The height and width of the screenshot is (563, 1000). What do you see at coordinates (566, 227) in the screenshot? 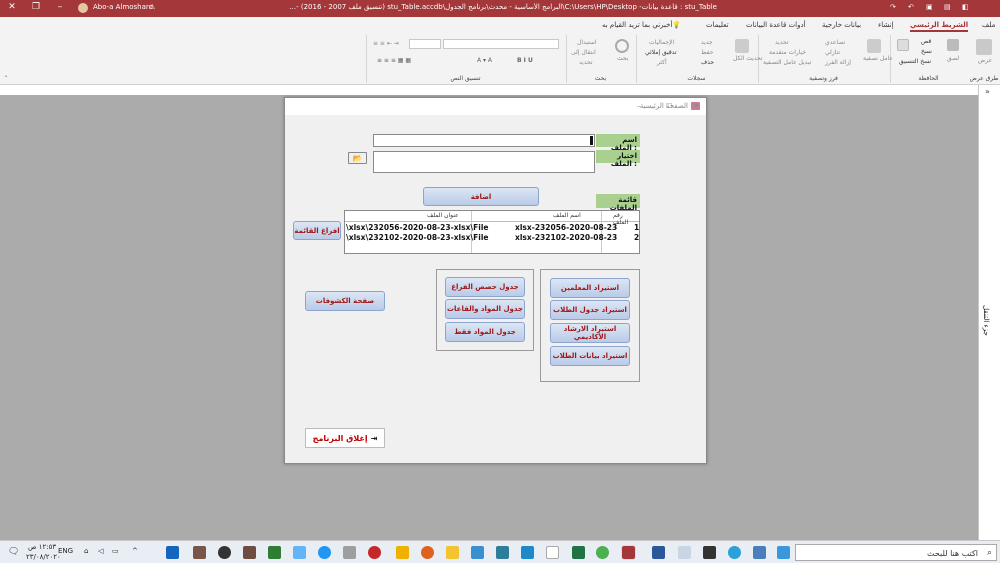
I see `list-cell-name: 232056-2020-08-23-xlsx` at bounding box center [566, 227].